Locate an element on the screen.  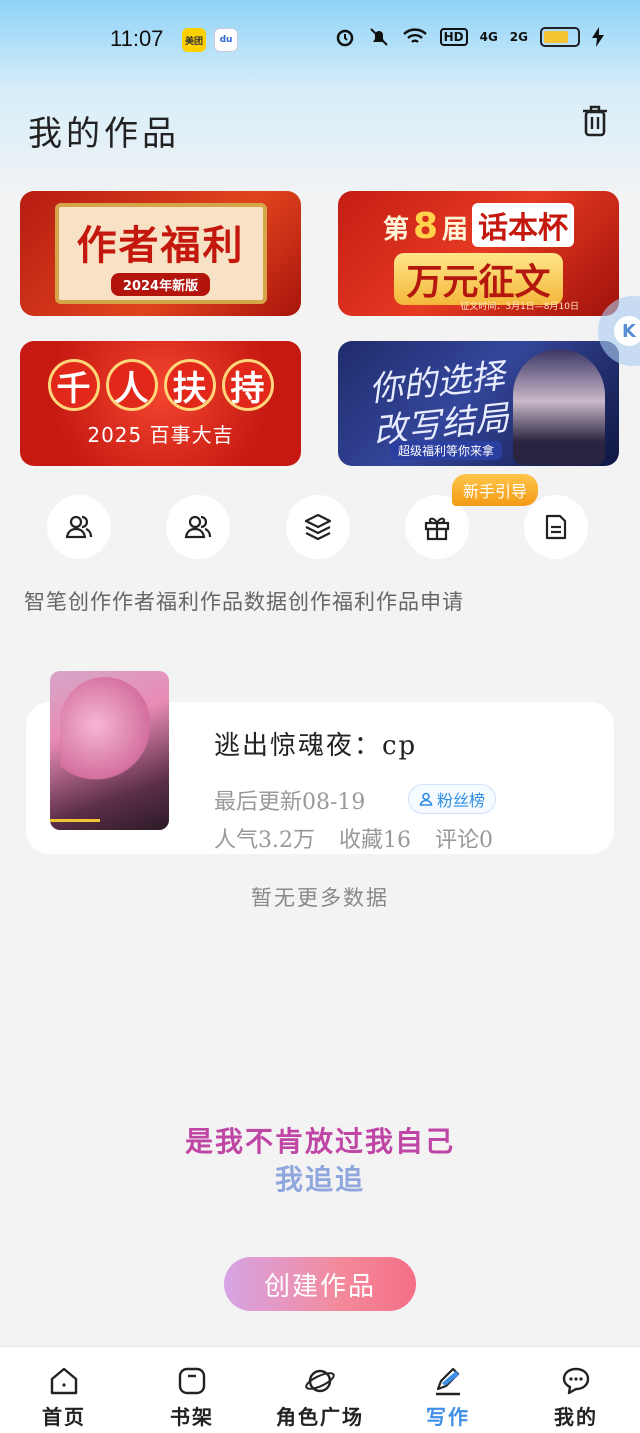
chat-bubble-icon is located at coordinates (576, 1381).